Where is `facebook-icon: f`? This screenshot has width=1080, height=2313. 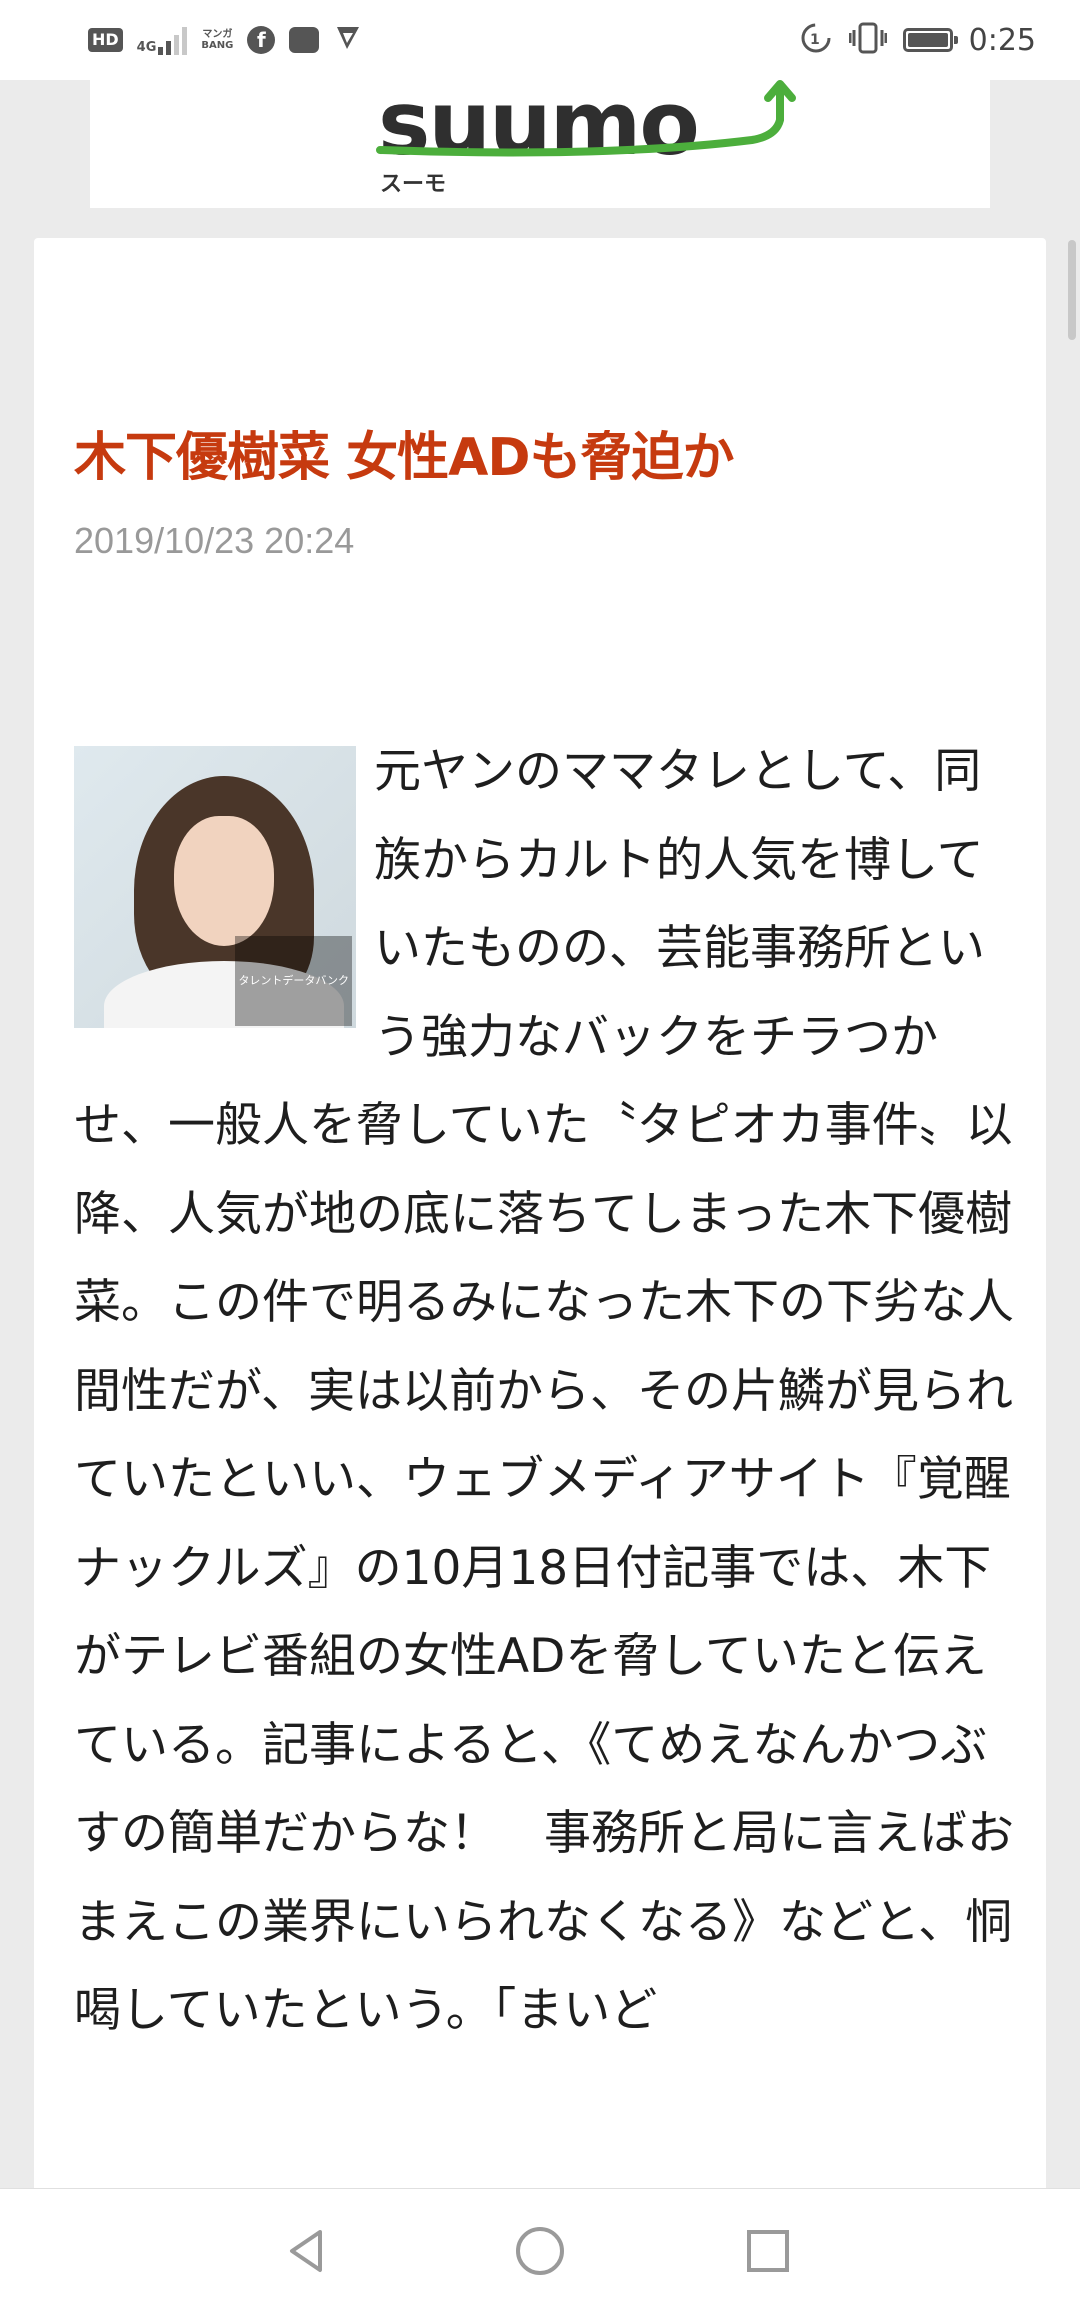 facebook-icon: f is located at coordinates (261, 40).